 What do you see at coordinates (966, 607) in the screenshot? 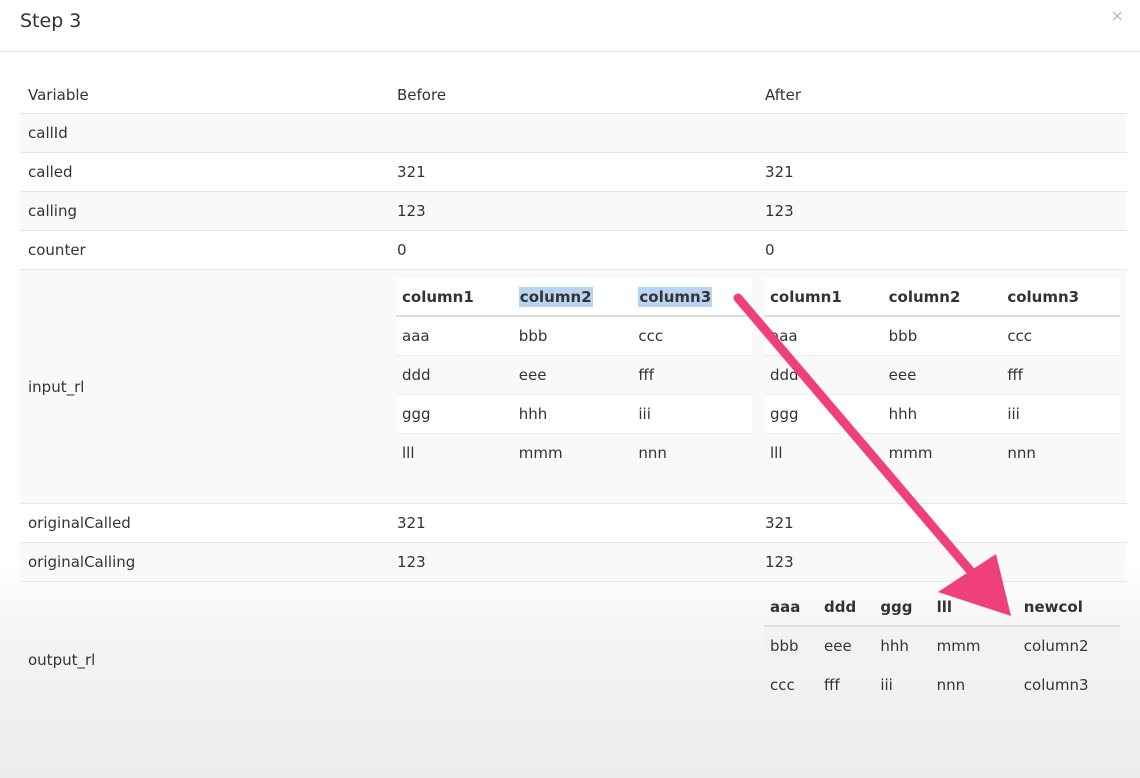
I see `nested-column-header: lll` at bounding box center [966, 607].